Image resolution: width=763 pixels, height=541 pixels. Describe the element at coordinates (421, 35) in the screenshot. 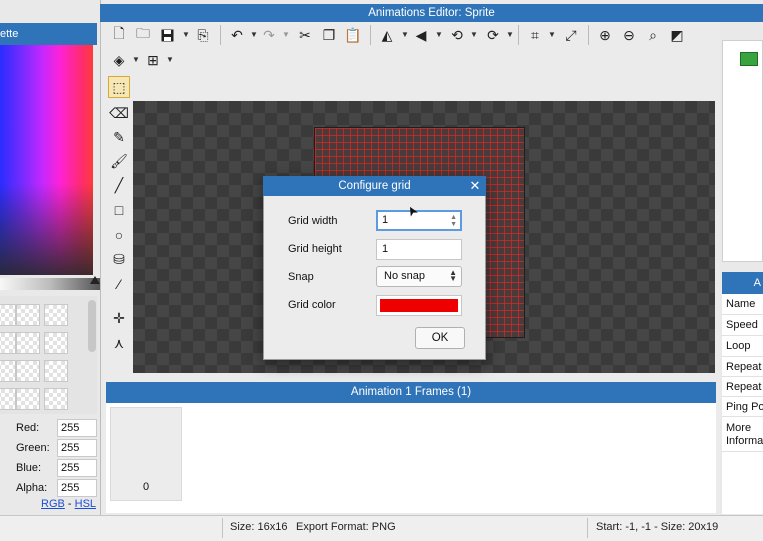

I see `flip-vertical-icon: ◀` at that location.